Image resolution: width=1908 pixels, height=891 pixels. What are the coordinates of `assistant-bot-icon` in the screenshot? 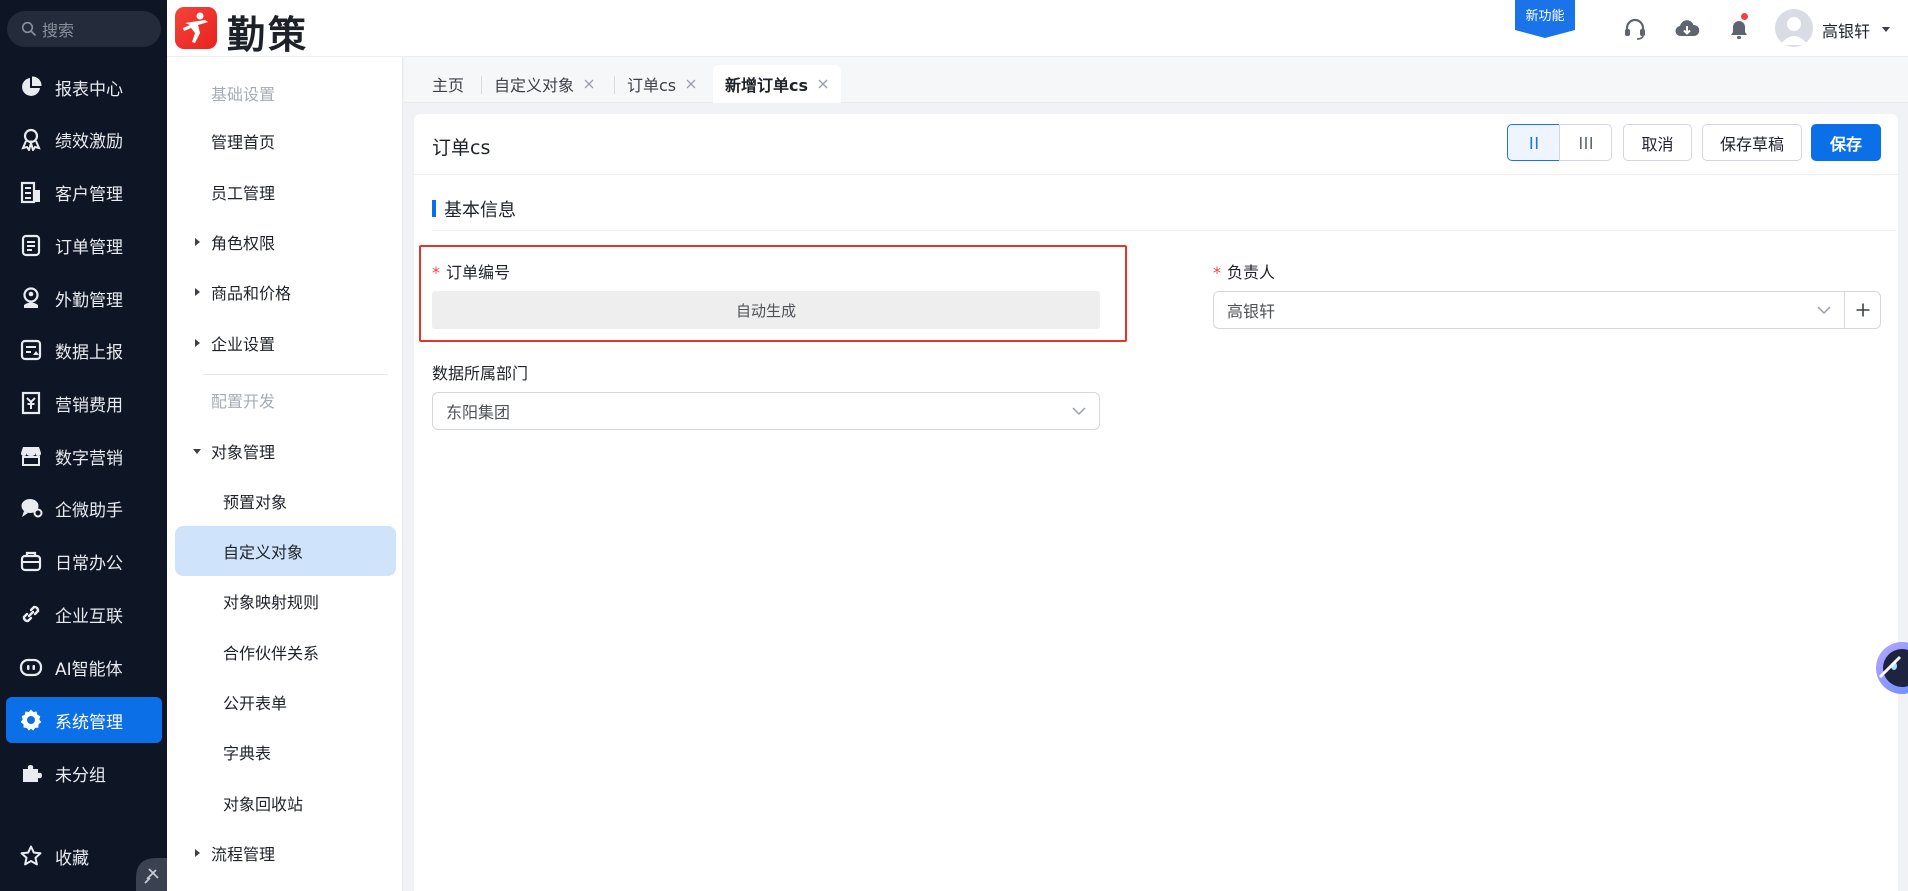 It's located at (1890, 668).